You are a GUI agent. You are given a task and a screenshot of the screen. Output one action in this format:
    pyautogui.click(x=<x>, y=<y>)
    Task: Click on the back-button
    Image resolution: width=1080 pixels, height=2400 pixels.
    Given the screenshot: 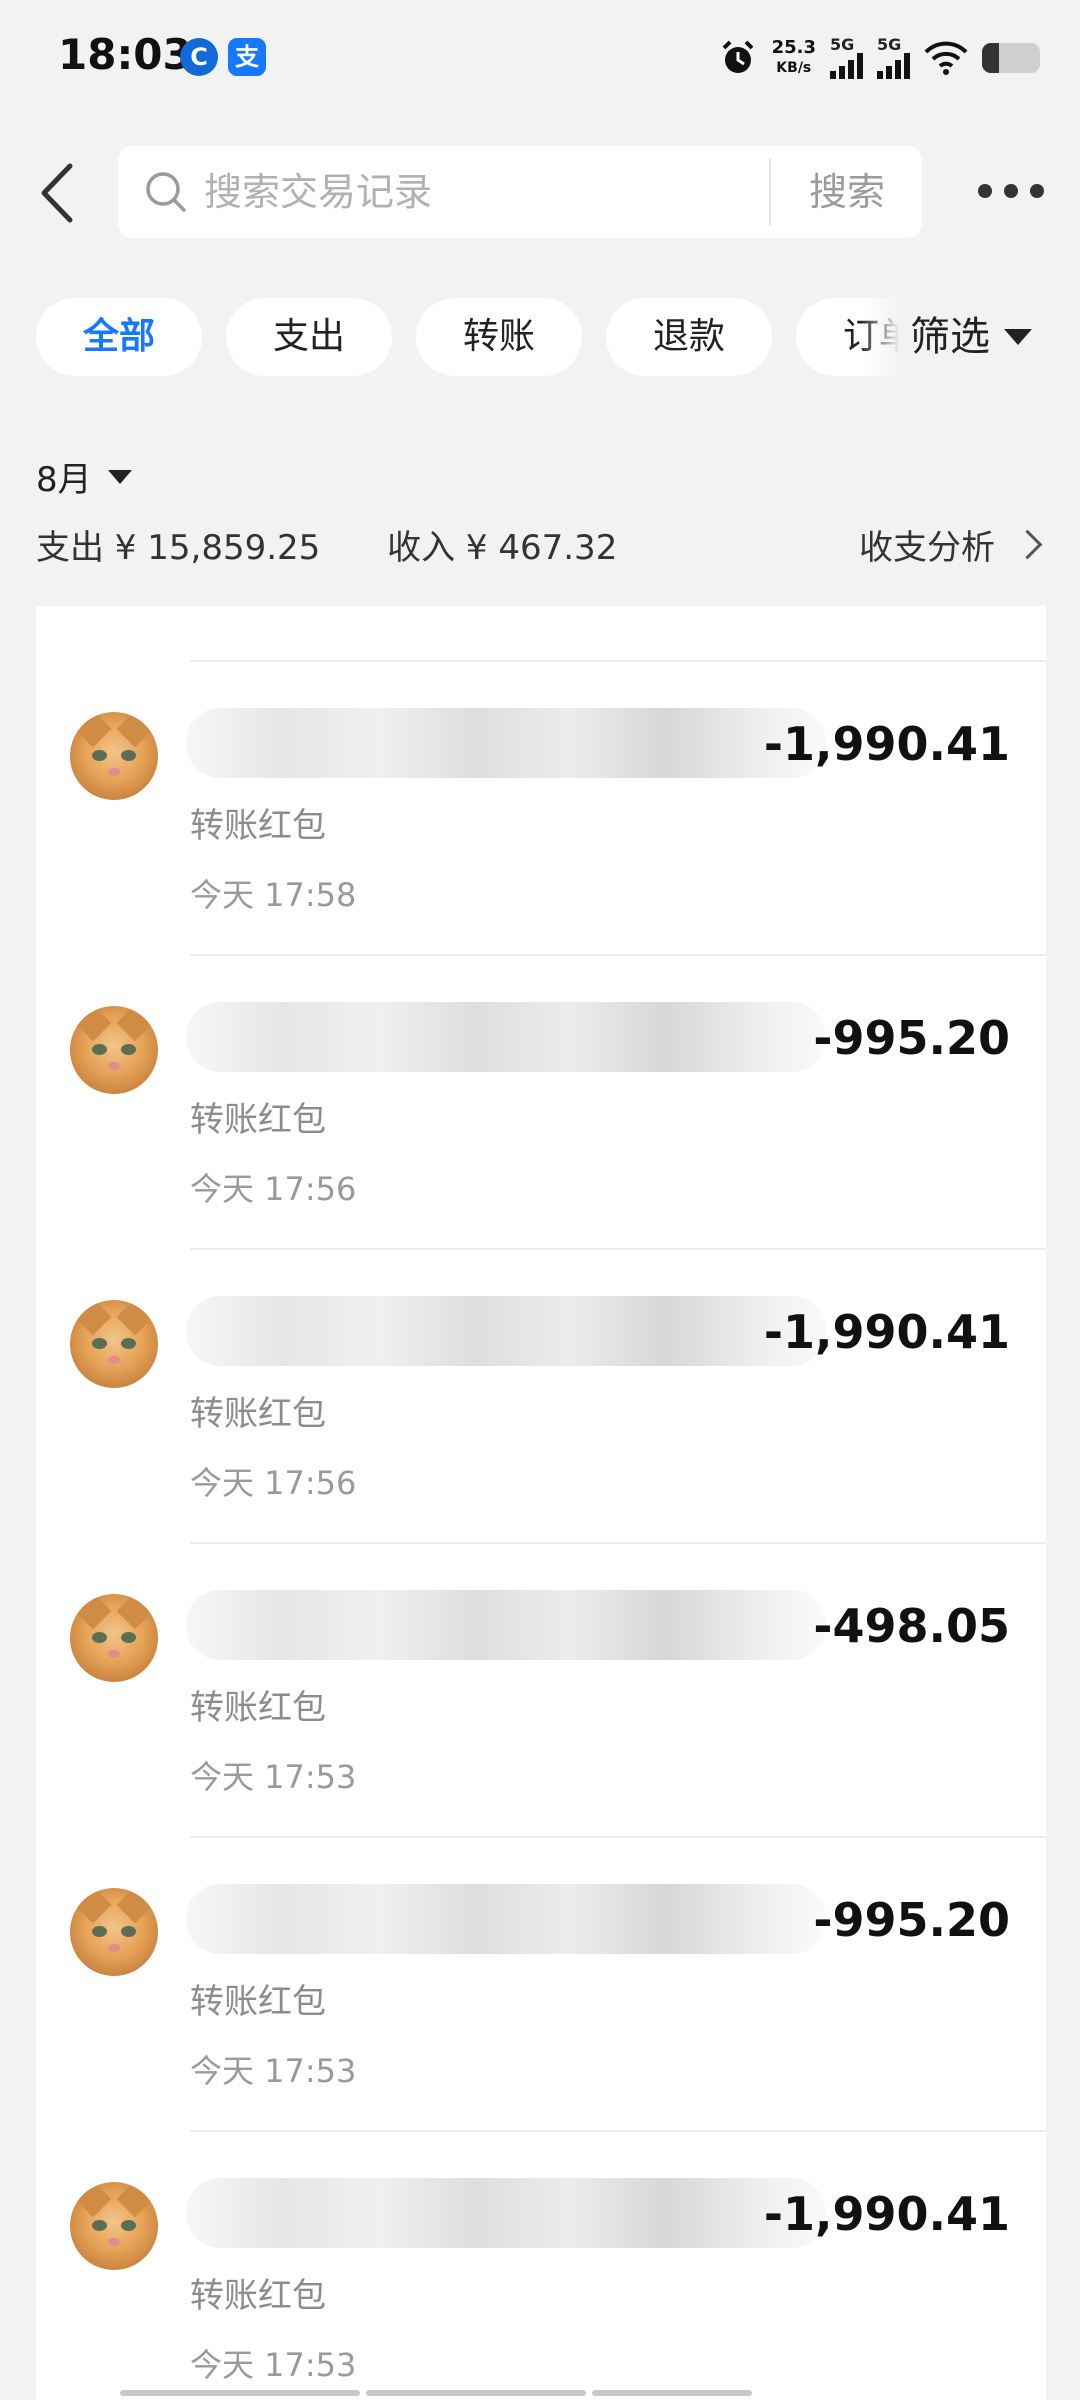 What is the action you would take?
    pyautogui.click(x=57, y=193)
    